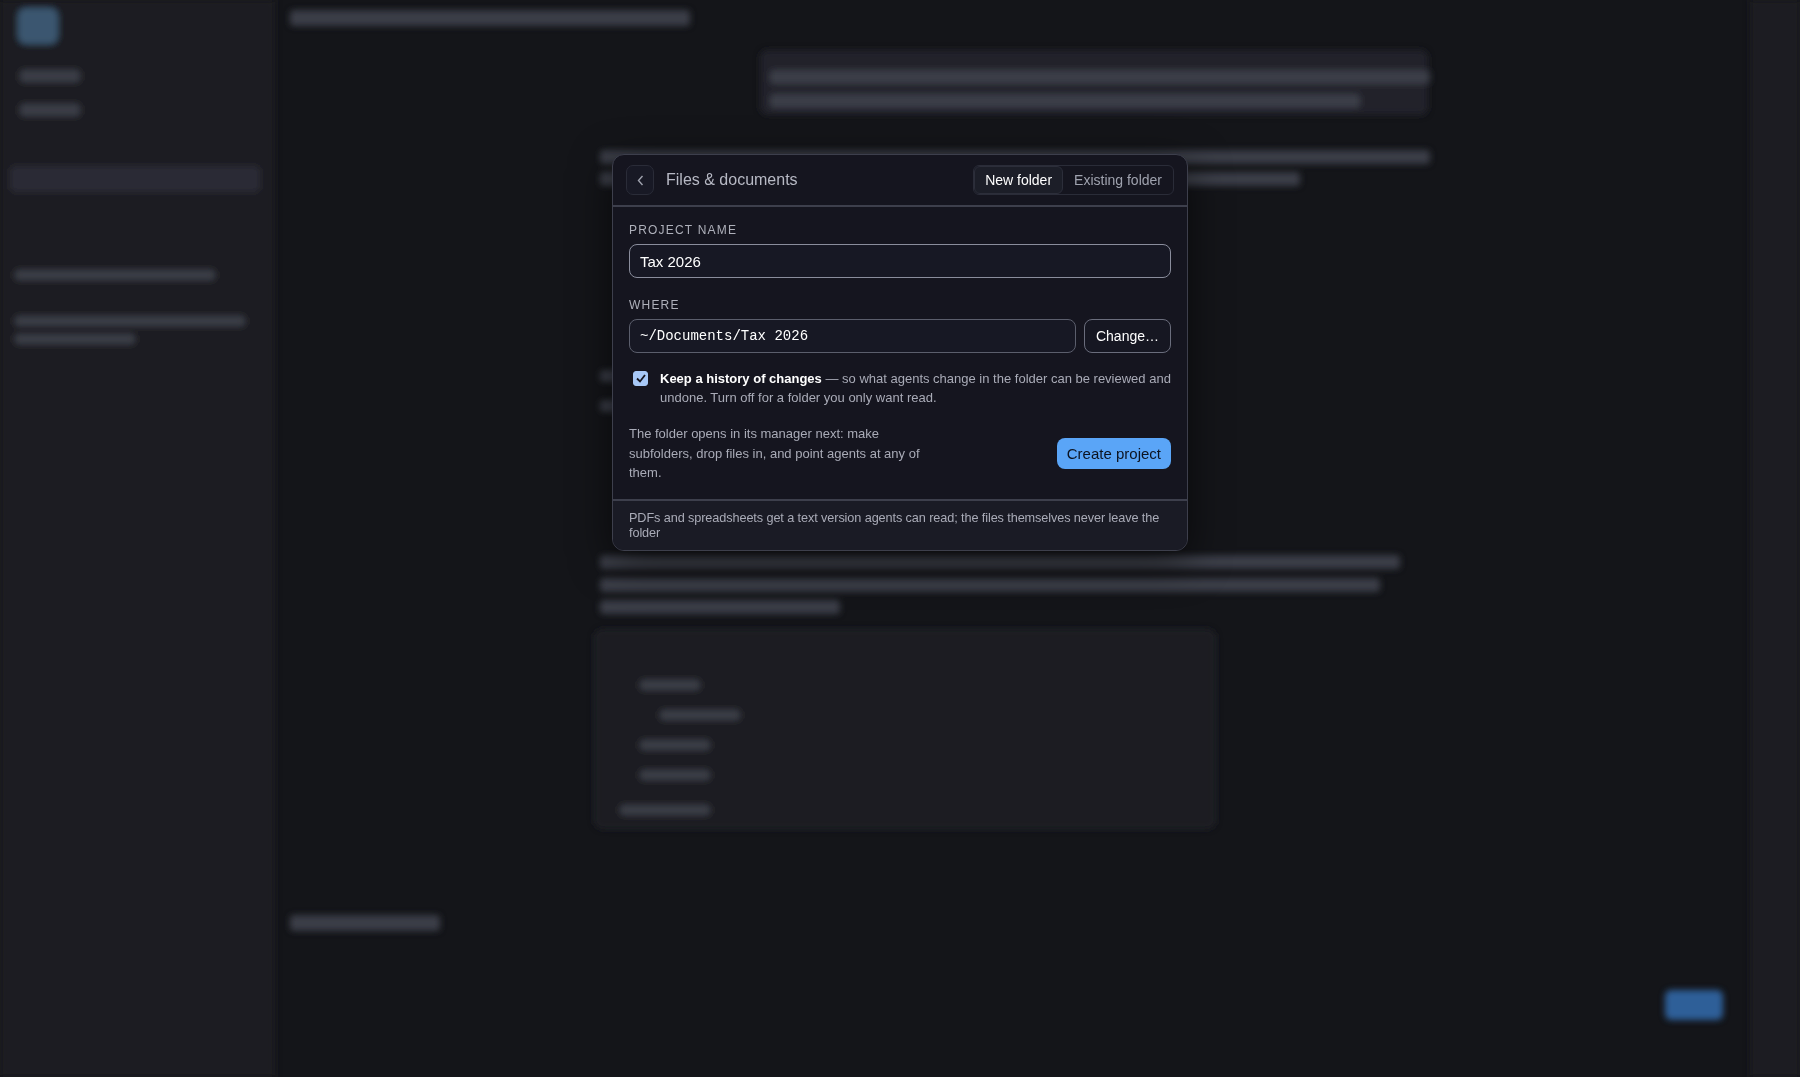 The width and height of the screenshot is (1800, 1077). What do you see at coordinates (684, 230) in the screenshot?
I see `field-label: PROJECT NAME` at bounding box center [684, 230].